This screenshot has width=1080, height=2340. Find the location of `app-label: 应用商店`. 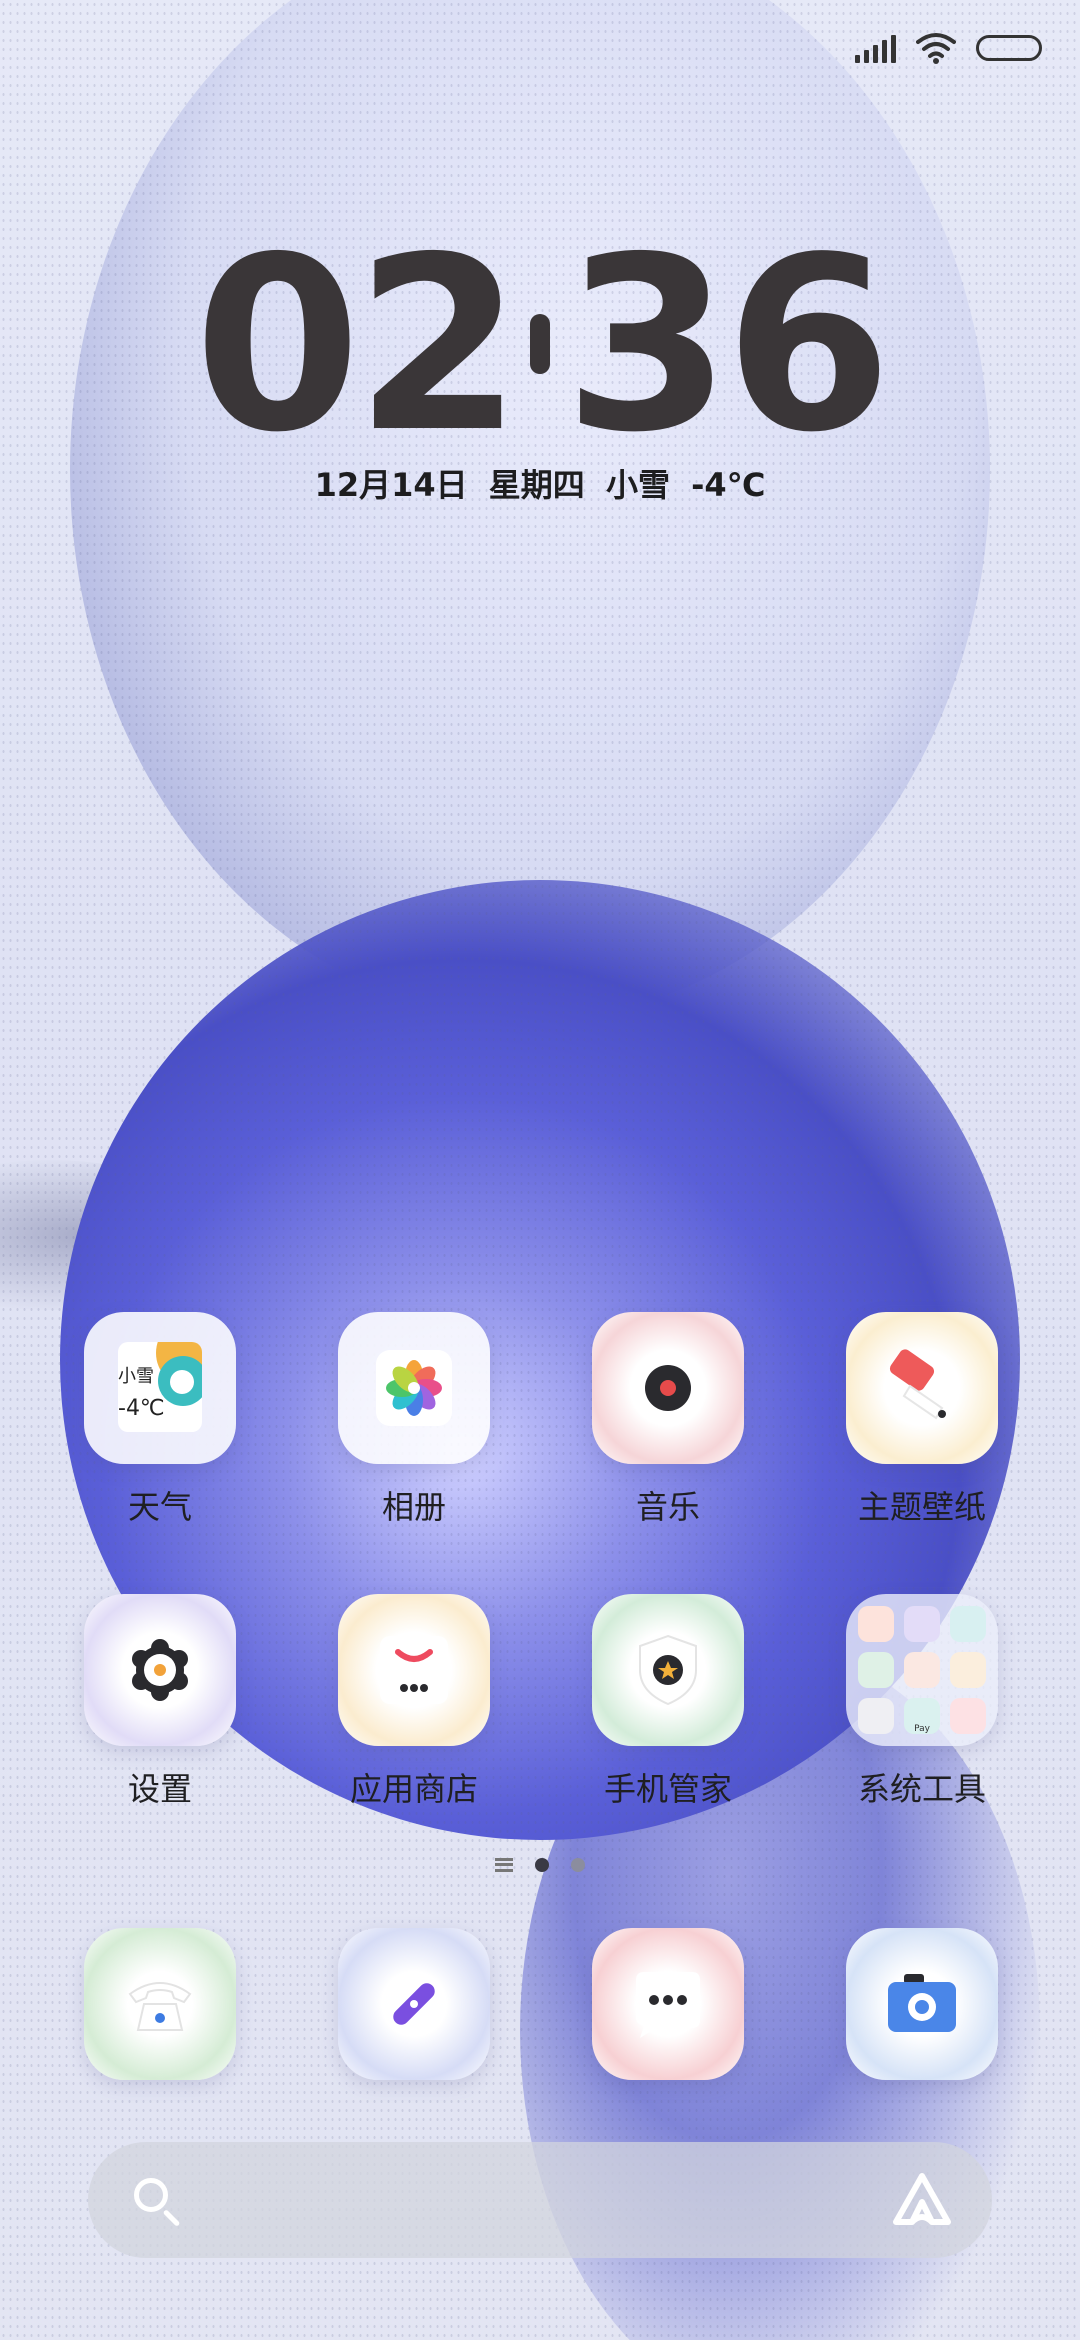

app-label: 应用商店 is located at coordinates (413, 1789).